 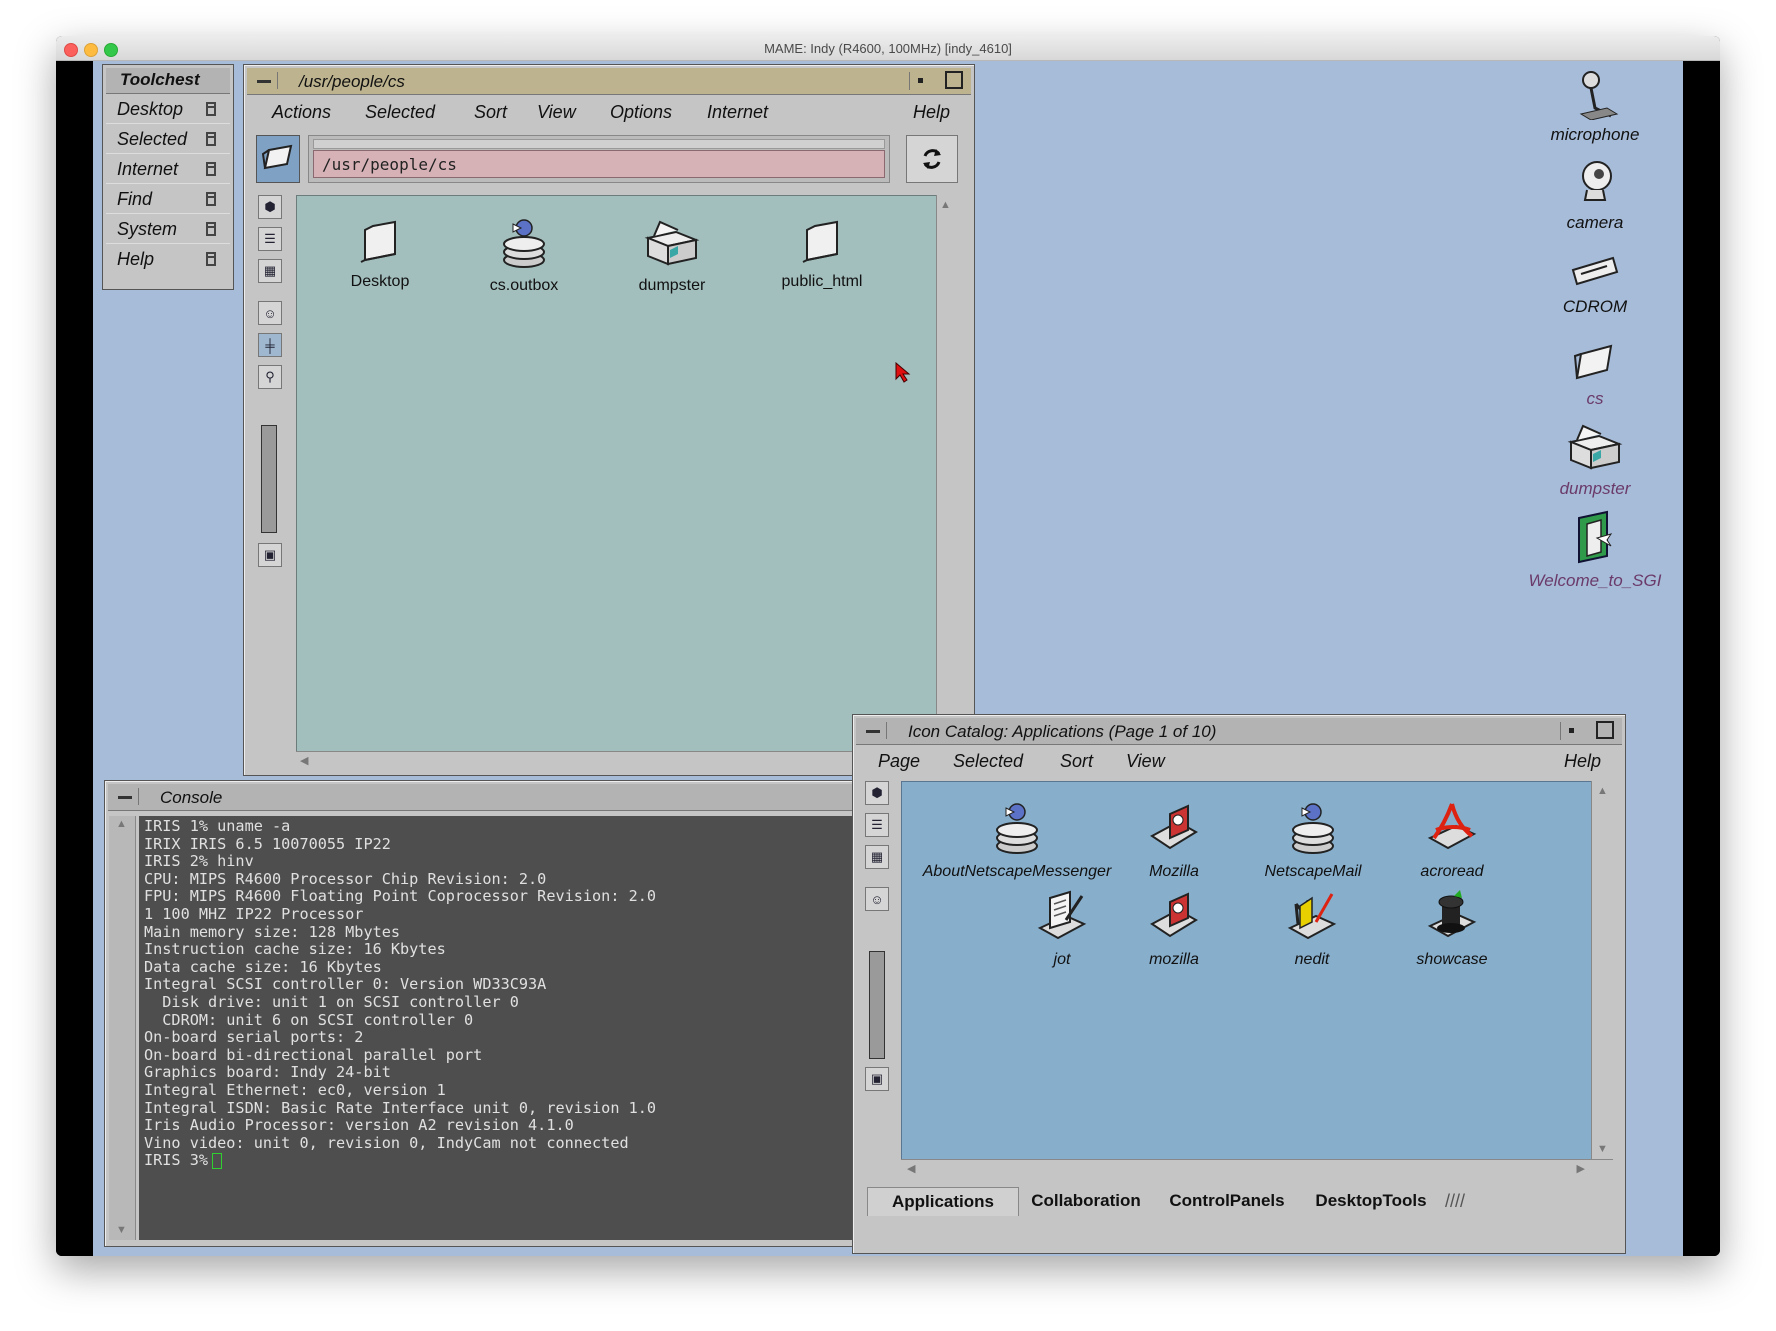 What do you see at coordinates (1086, 1201) in the screenshot?
I see `tab-collaboration: Collaboration` at bounding box center [1086, 1201].